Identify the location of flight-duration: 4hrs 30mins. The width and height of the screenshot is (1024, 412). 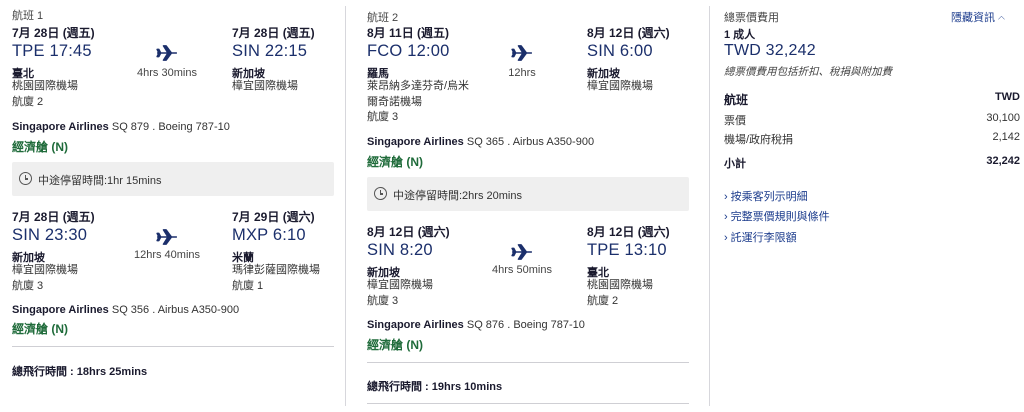
(167, 73).